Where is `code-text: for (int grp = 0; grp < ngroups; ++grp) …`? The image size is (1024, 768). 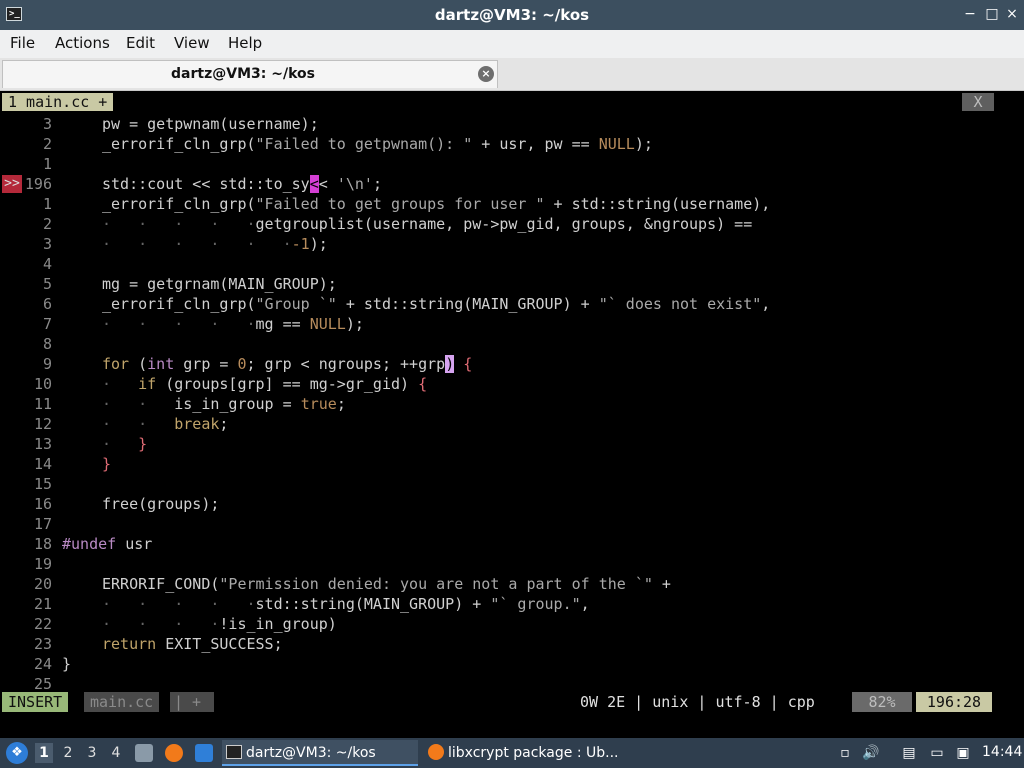
code-text: for (int grp = 0; grp < ngroups; ++grp) … is located at coordinates (287, 364).